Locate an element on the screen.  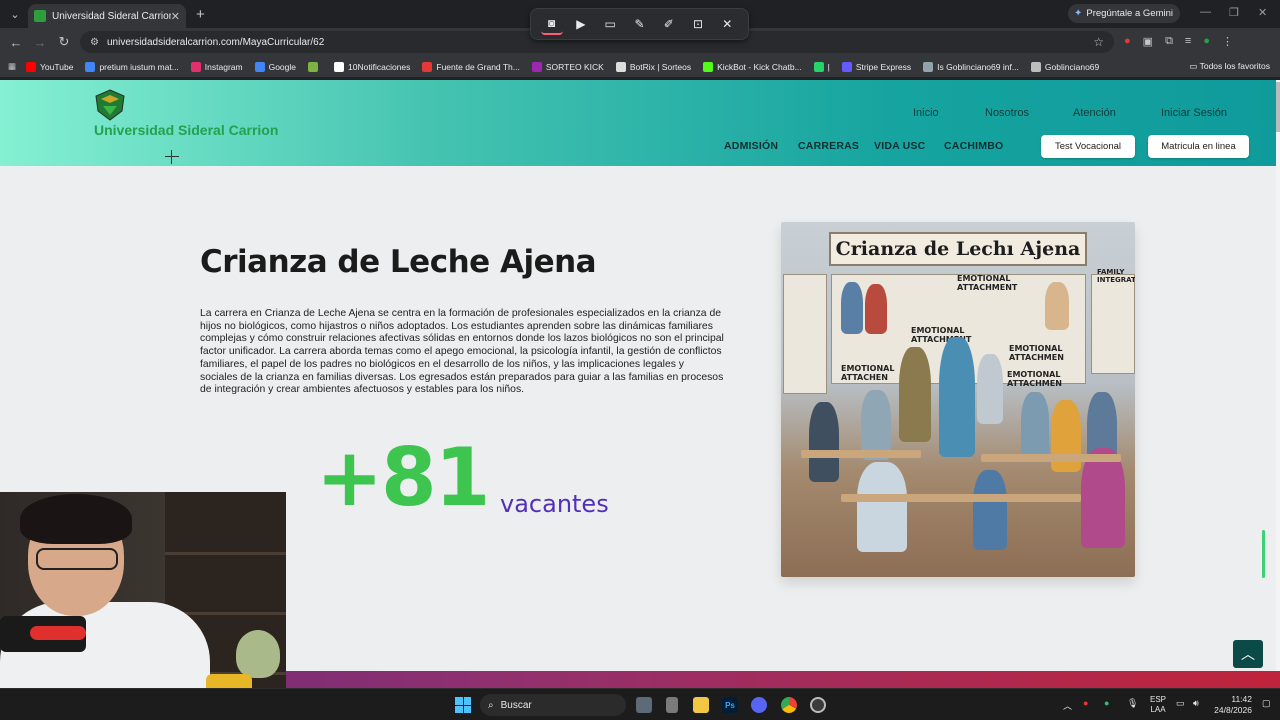
webcam-microphone is located at coordinates (43, 634).